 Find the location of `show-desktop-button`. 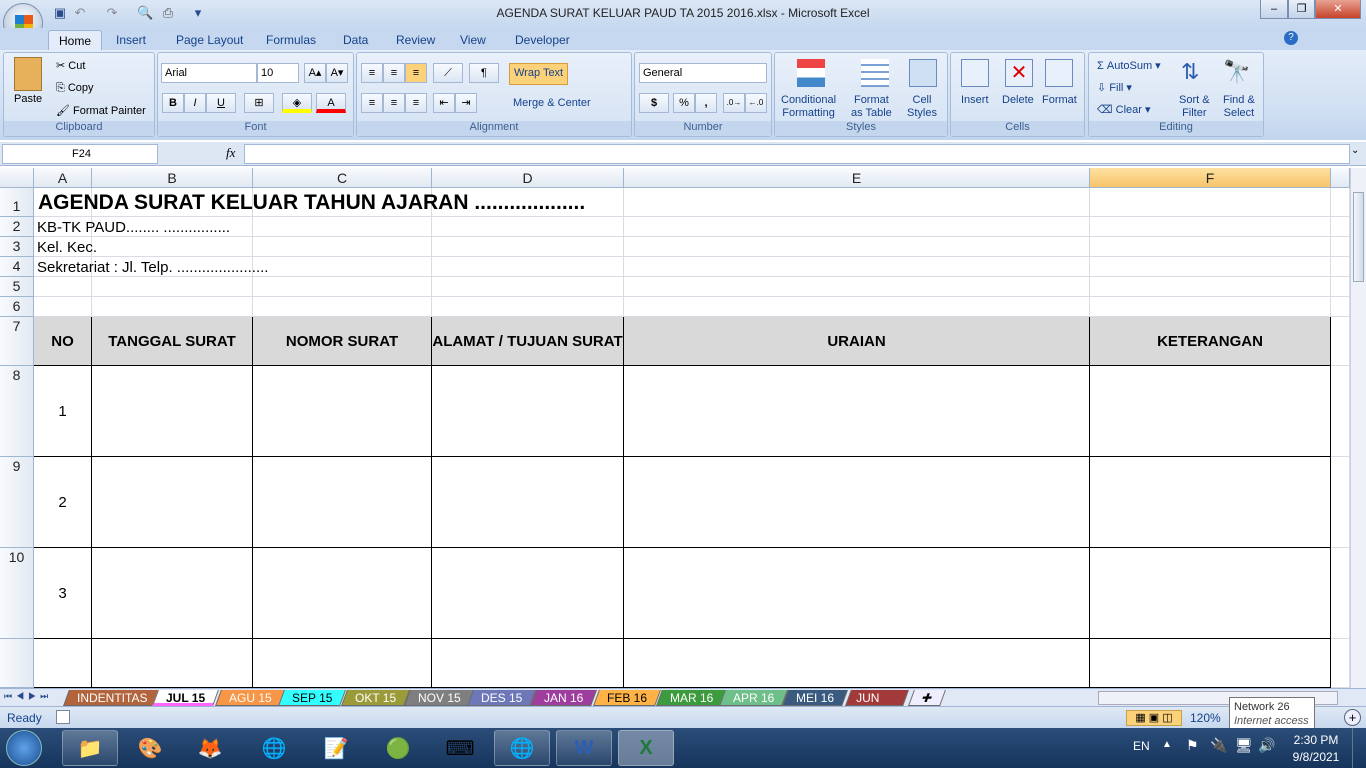

show-desktop-button is located at coordinates (1359, 748).